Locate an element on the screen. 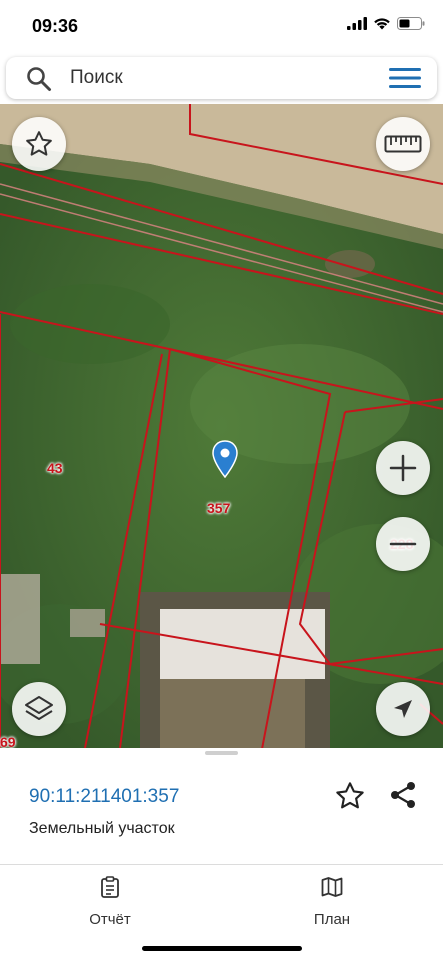  my-location-button is located at coordinates (403, 709).